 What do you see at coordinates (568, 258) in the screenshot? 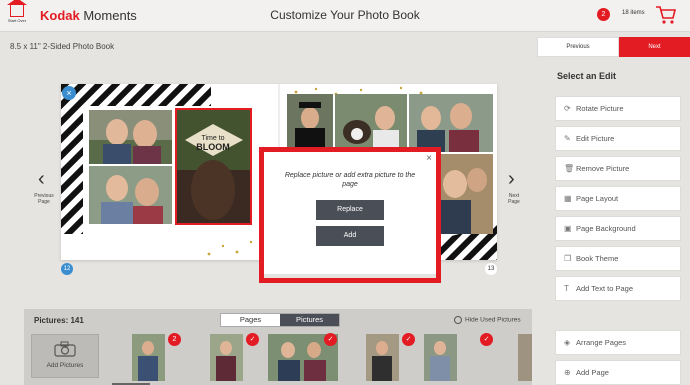
I see `theme-icon: ❐` at bounding box center [568, 258].